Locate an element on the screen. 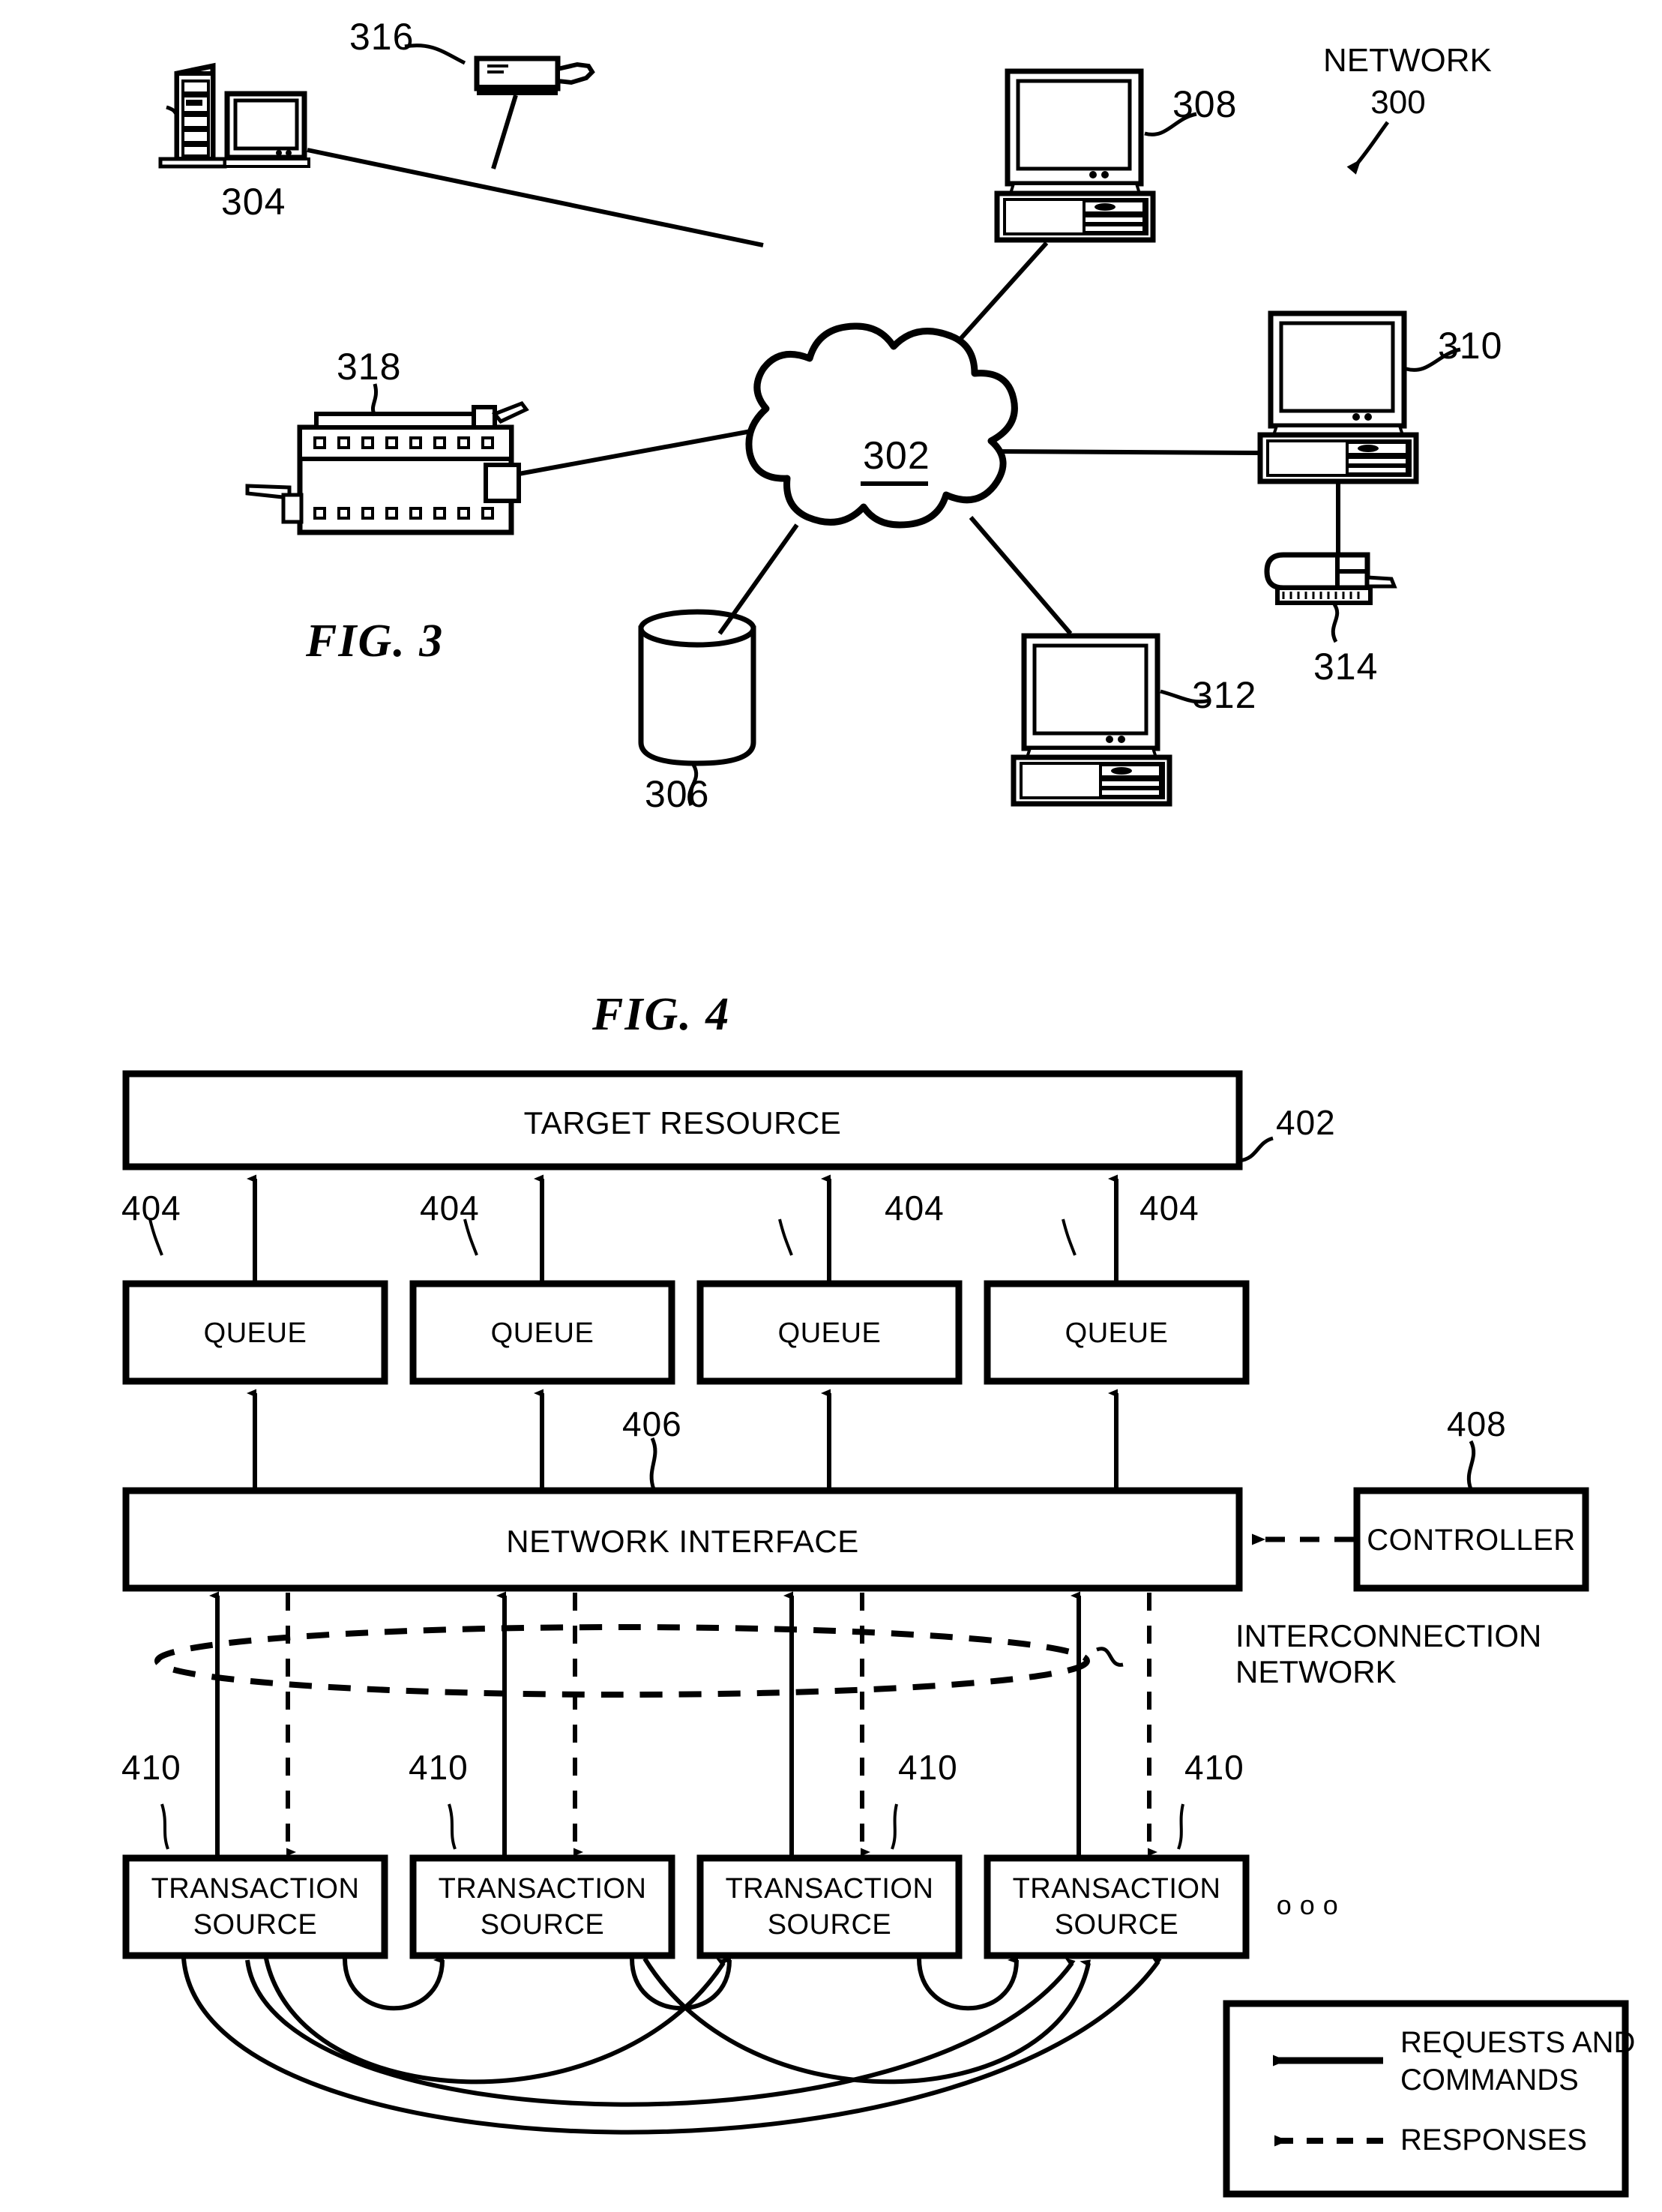 The height and width of the screenshot is (2212, 1662). ref-404-1: 404 is located at coordinates (151, 1207).